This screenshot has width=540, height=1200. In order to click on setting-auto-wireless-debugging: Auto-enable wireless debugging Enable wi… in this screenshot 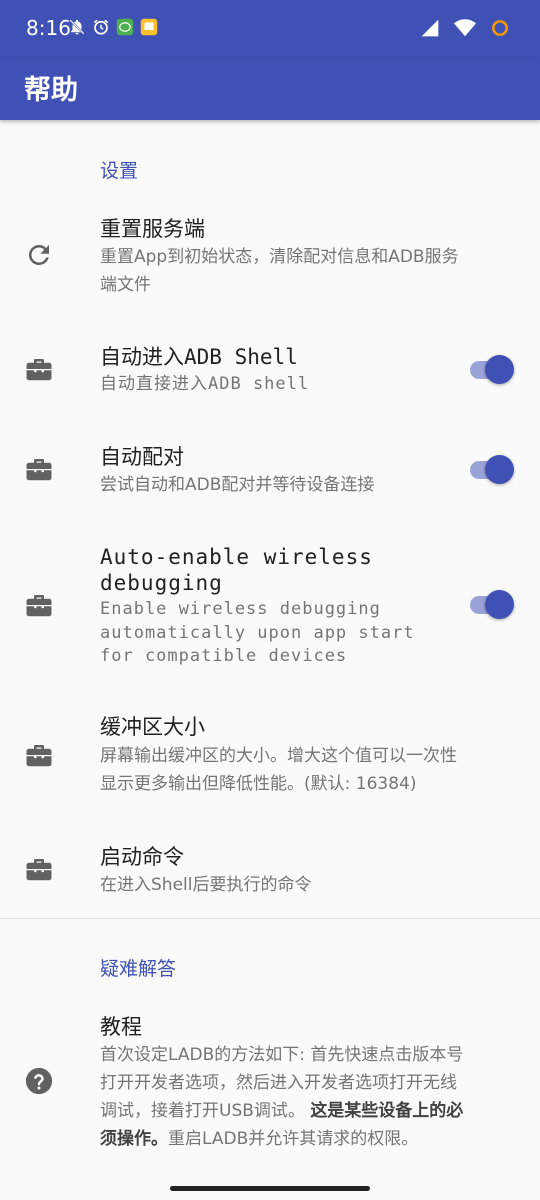, I will do `click(270, 605)`.